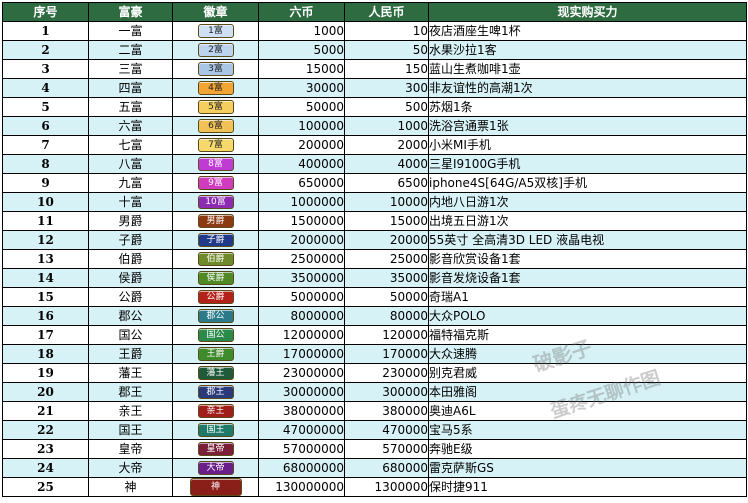 This screenshot has height=503, width=748. Describe the element at coordinates (45, 164) in the screenshot. I see `rank-number: 8` at that location.